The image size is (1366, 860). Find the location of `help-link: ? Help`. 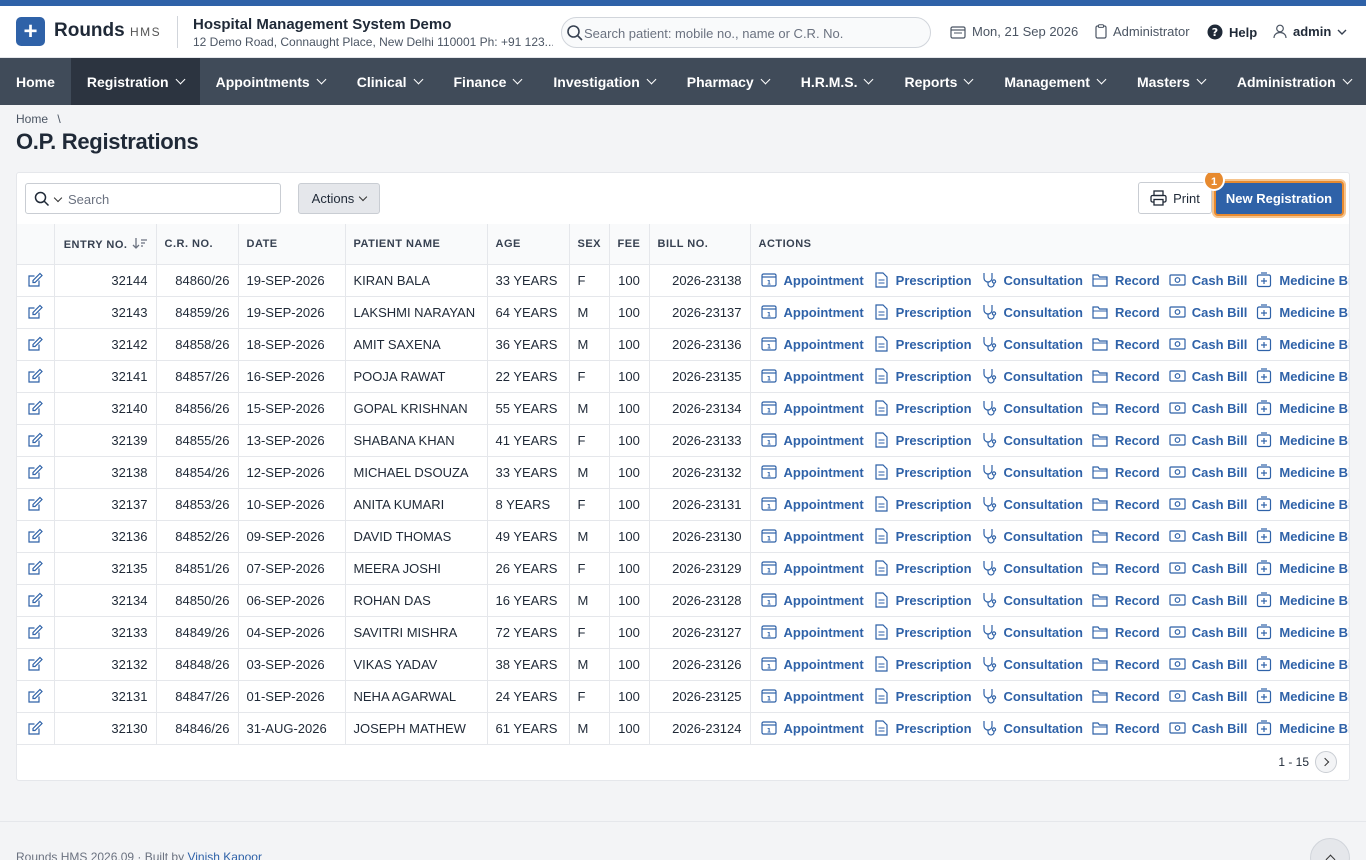

help-link: ? Help is located at coordinates (1232, 32).